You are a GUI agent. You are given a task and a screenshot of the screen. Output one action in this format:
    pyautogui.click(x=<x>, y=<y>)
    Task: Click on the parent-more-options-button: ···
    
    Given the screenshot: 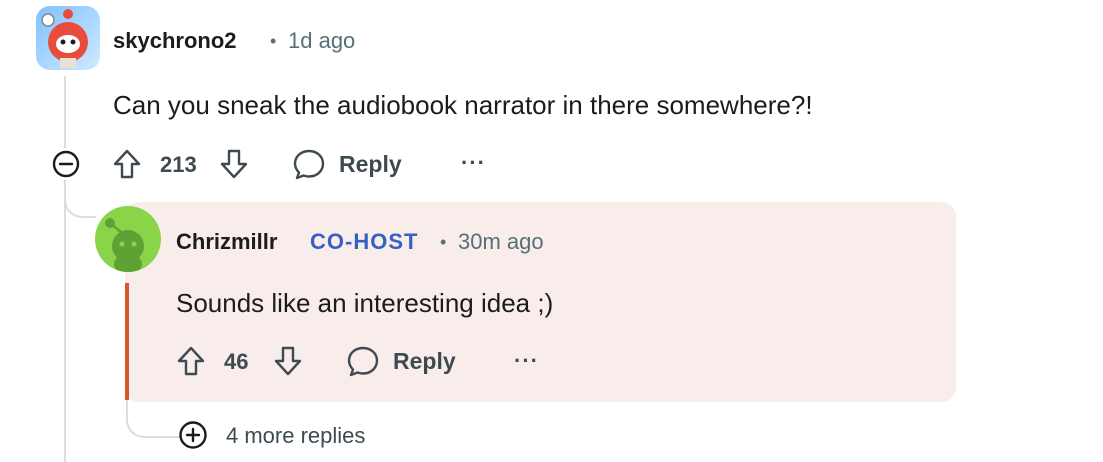 What is the action you would take?
    pyautogui.click(x=473, y=163)
    